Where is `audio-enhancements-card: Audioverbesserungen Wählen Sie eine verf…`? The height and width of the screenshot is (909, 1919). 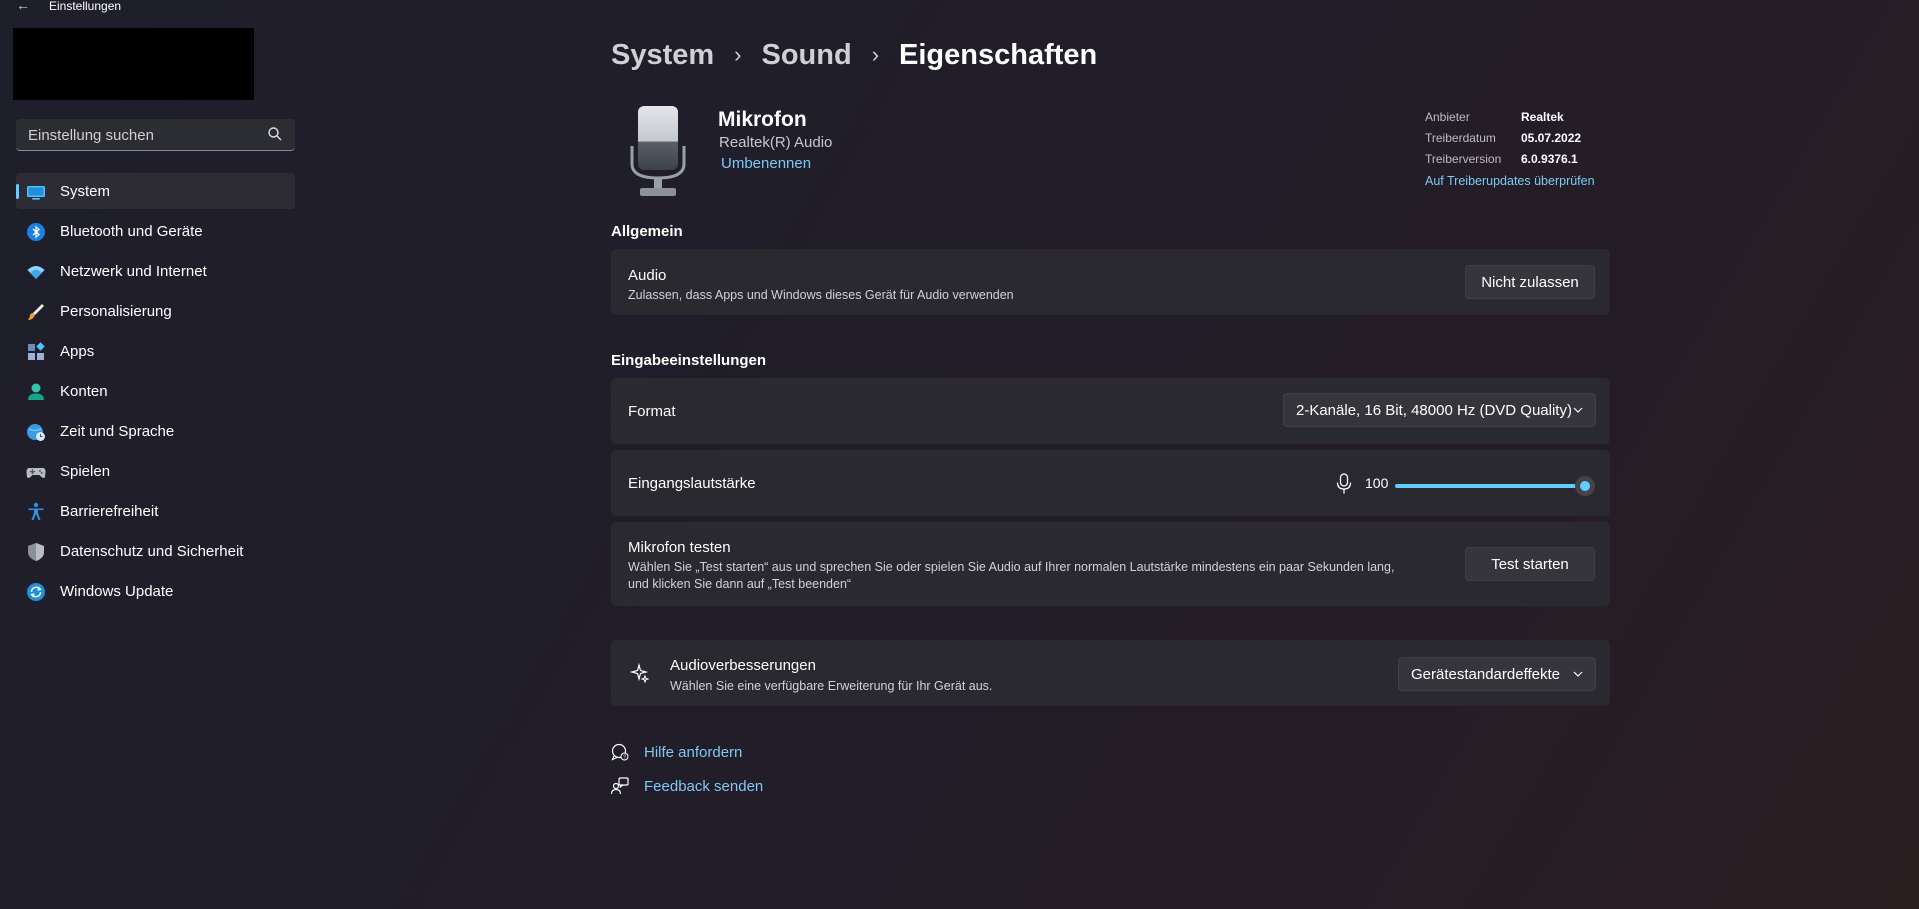
audio-enhancements-card: Audioverbesserungen Wählen Sie eine verf… is located at coordinates (1110, 673).